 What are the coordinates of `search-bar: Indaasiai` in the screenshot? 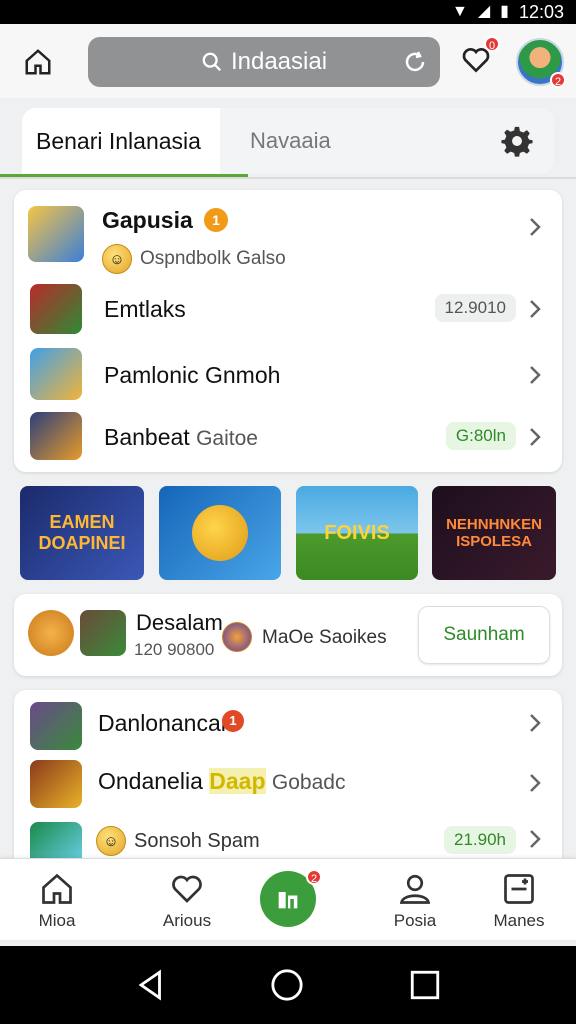 It's located at (264, 62).